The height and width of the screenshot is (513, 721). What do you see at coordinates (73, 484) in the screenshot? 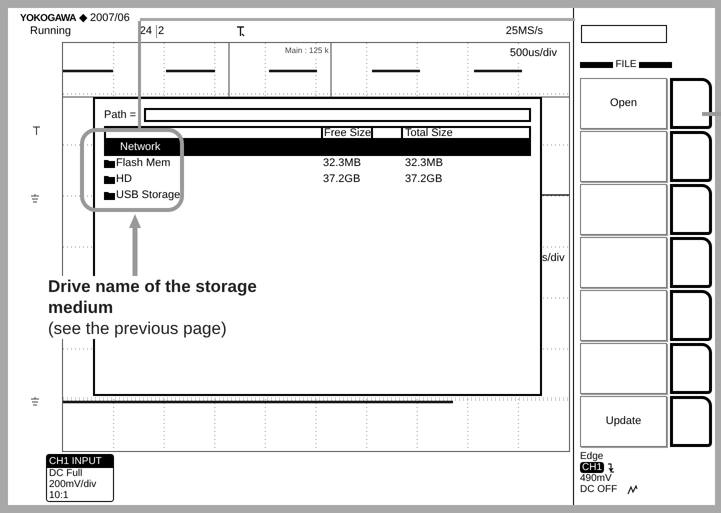
I see `channel-setting-text: 200mV/div` at bounding box center [73, 484].